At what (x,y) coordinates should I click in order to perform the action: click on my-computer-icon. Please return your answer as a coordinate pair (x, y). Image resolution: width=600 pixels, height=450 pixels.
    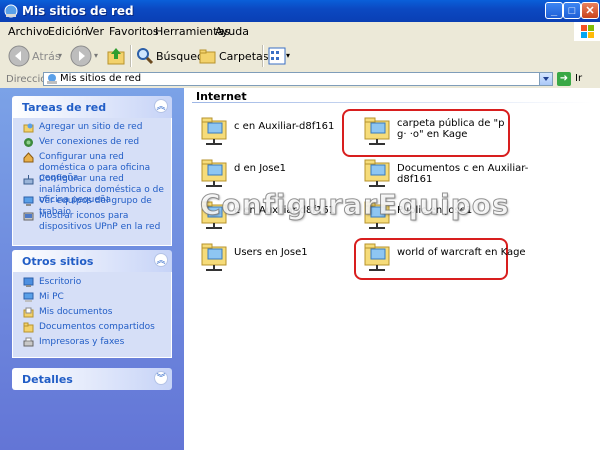
    Looking at the image, I should click on (28, 297).